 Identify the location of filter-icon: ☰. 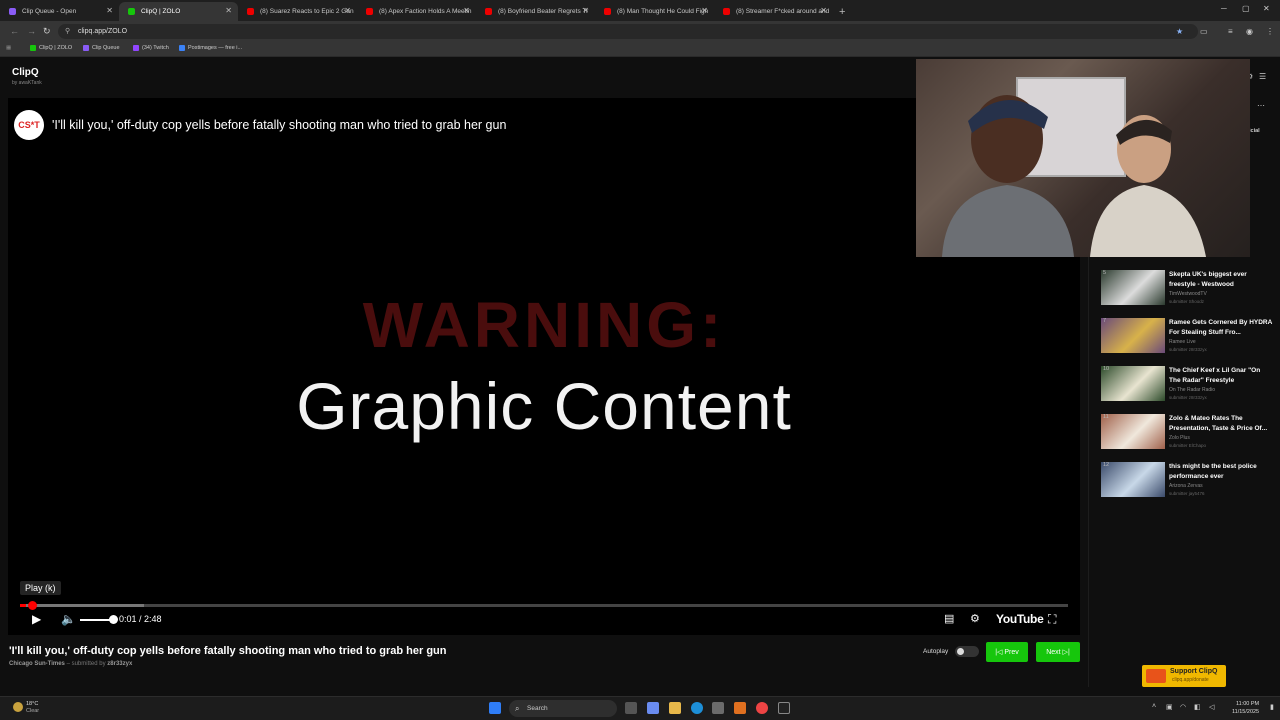
(1262, 76).